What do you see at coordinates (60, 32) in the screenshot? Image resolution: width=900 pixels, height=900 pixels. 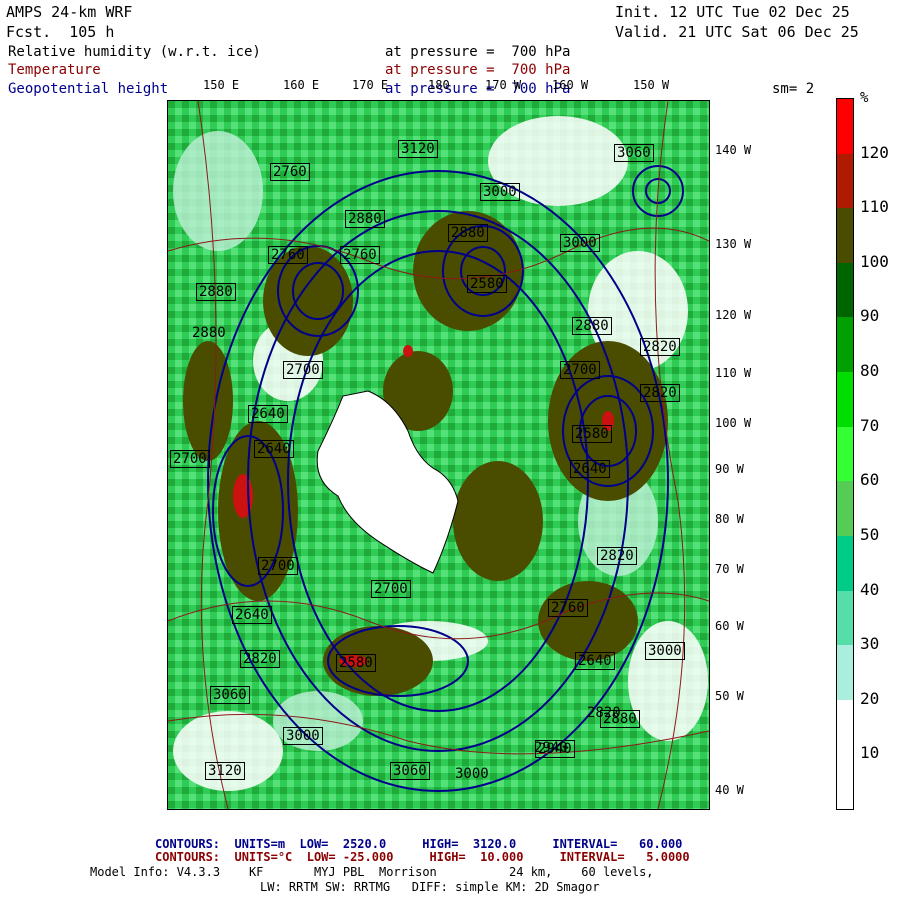 I see `forecast-hour: Fcst. 105 h` at bounding box center [60, 32].